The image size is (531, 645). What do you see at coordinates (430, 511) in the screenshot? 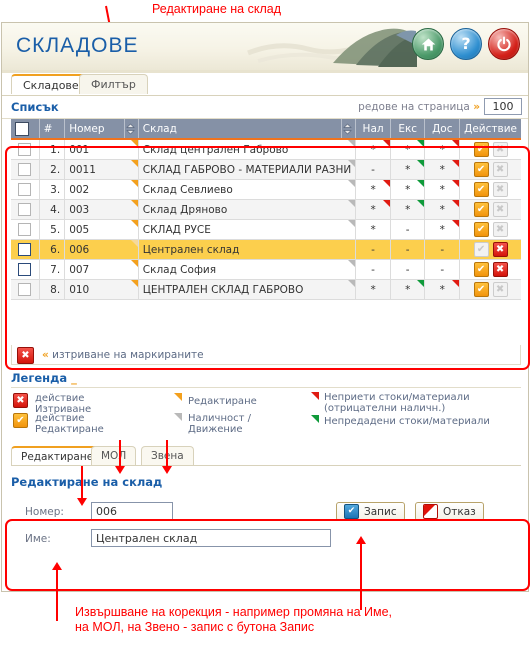
I see `cancel-icon` at bounding box center [430, 511].